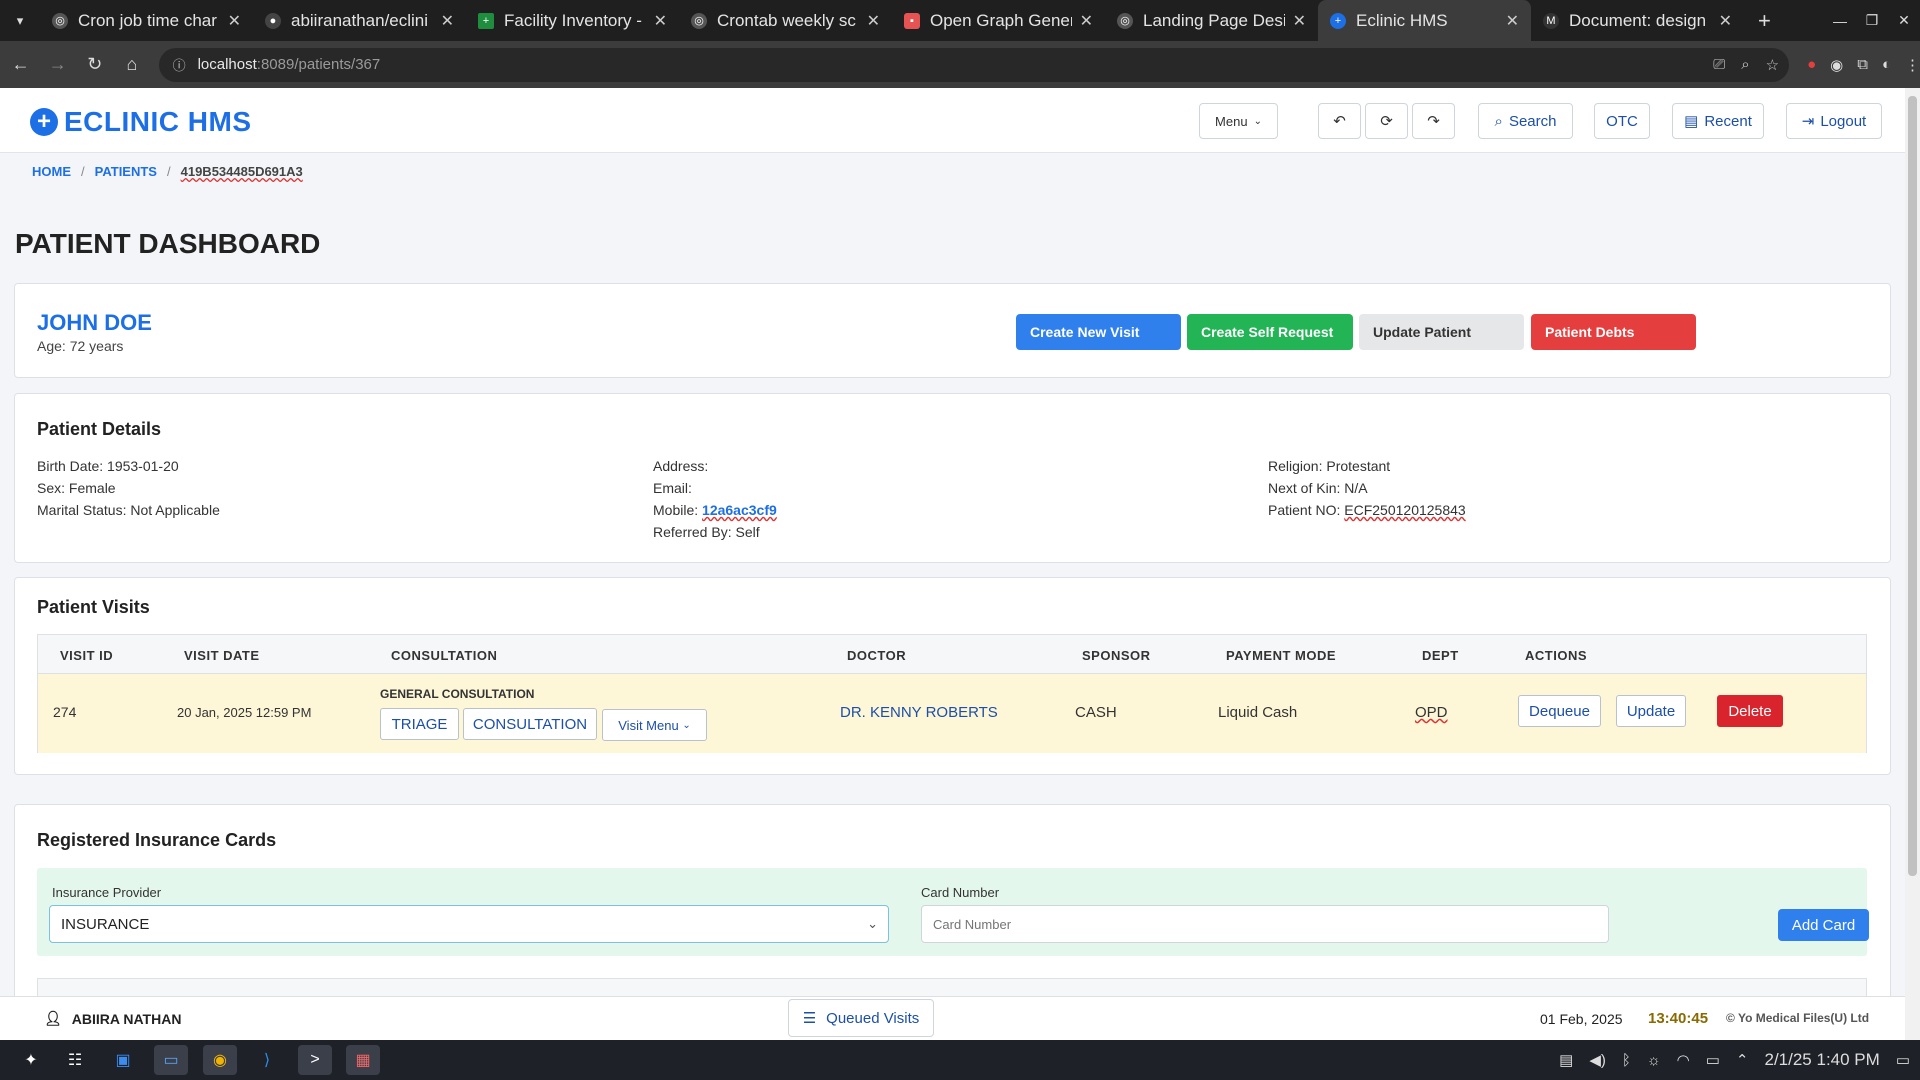  I want to click on browser-tab: ◎ Cron job time char ✕, so click(146, 20).